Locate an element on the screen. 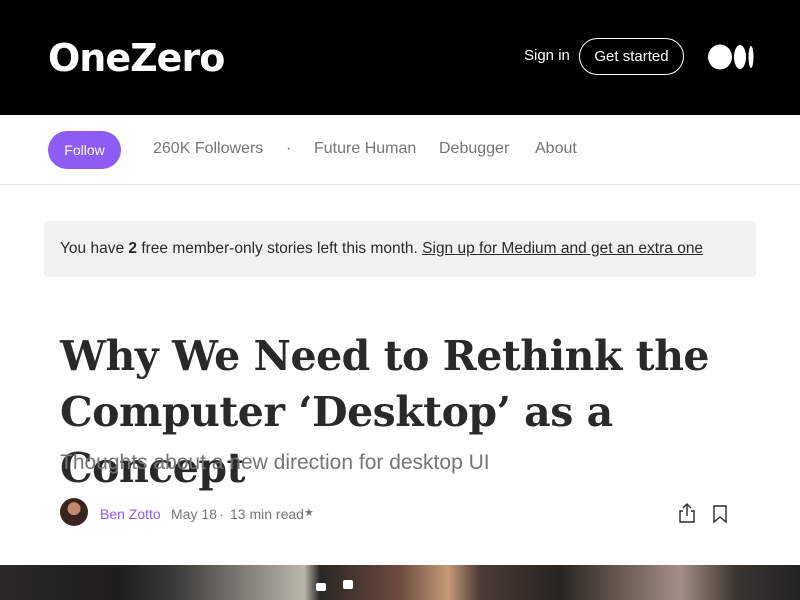  nav-link-about: About is located at coordinates (556, 149).